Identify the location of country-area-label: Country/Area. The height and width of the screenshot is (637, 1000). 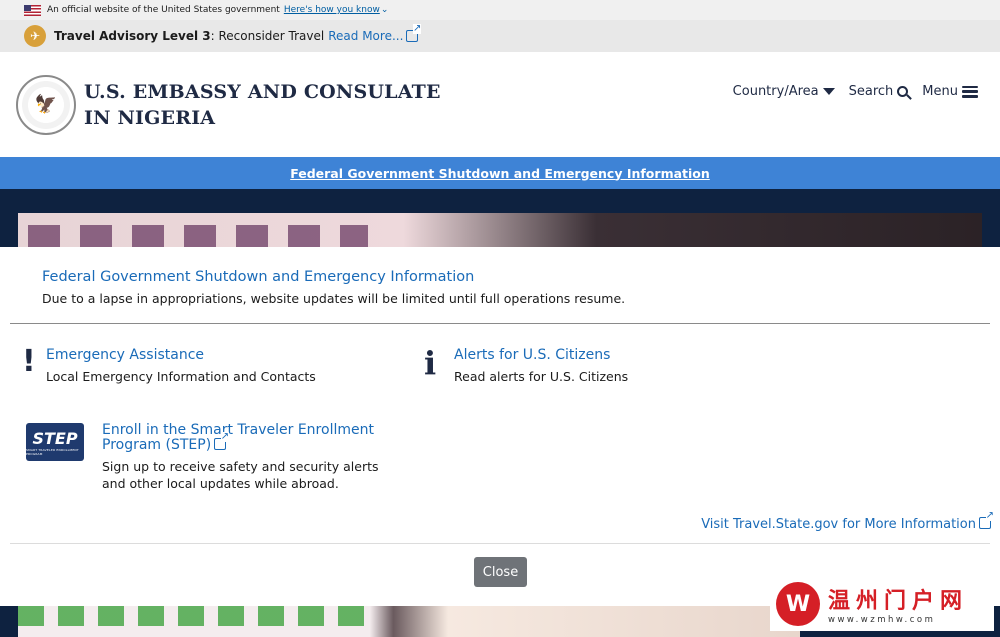
(775, 91).